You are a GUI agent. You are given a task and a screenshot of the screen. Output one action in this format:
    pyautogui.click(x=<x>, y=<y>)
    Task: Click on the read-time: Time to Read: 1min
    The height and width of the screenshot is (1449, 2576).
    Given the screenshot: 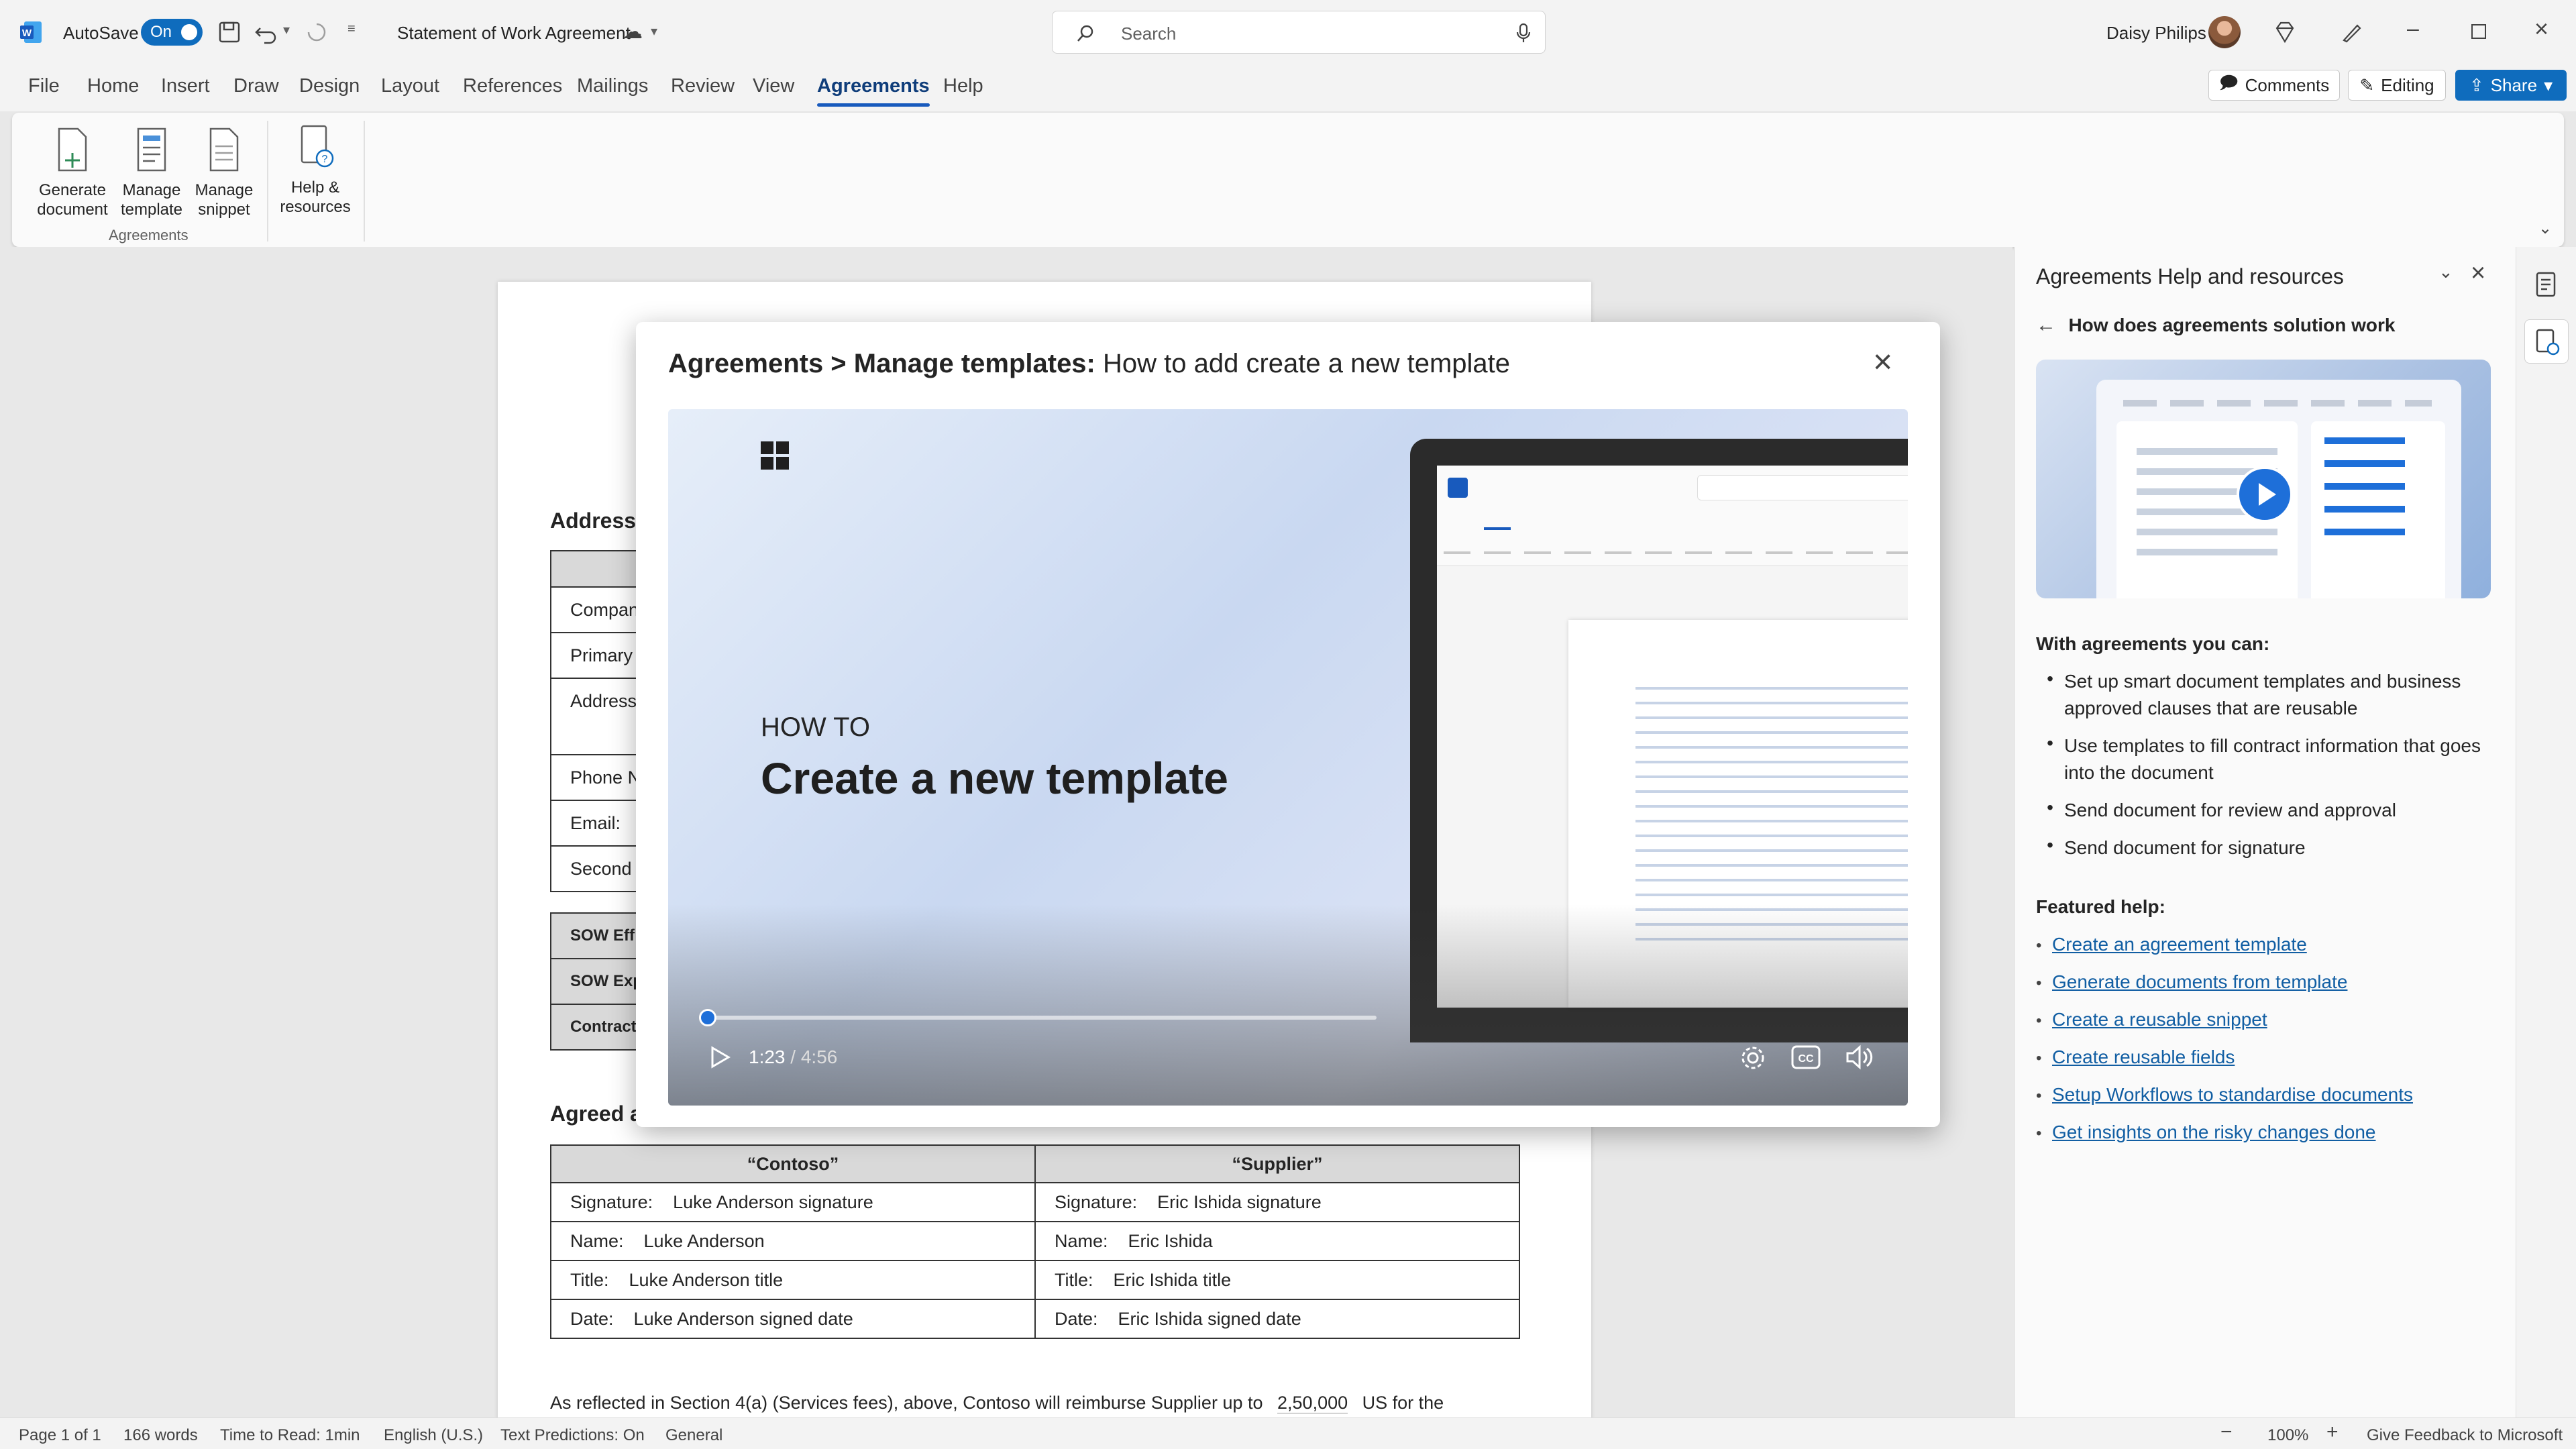 What is the action you would take?
    pyautogui.click(x=290, y=1435)
    